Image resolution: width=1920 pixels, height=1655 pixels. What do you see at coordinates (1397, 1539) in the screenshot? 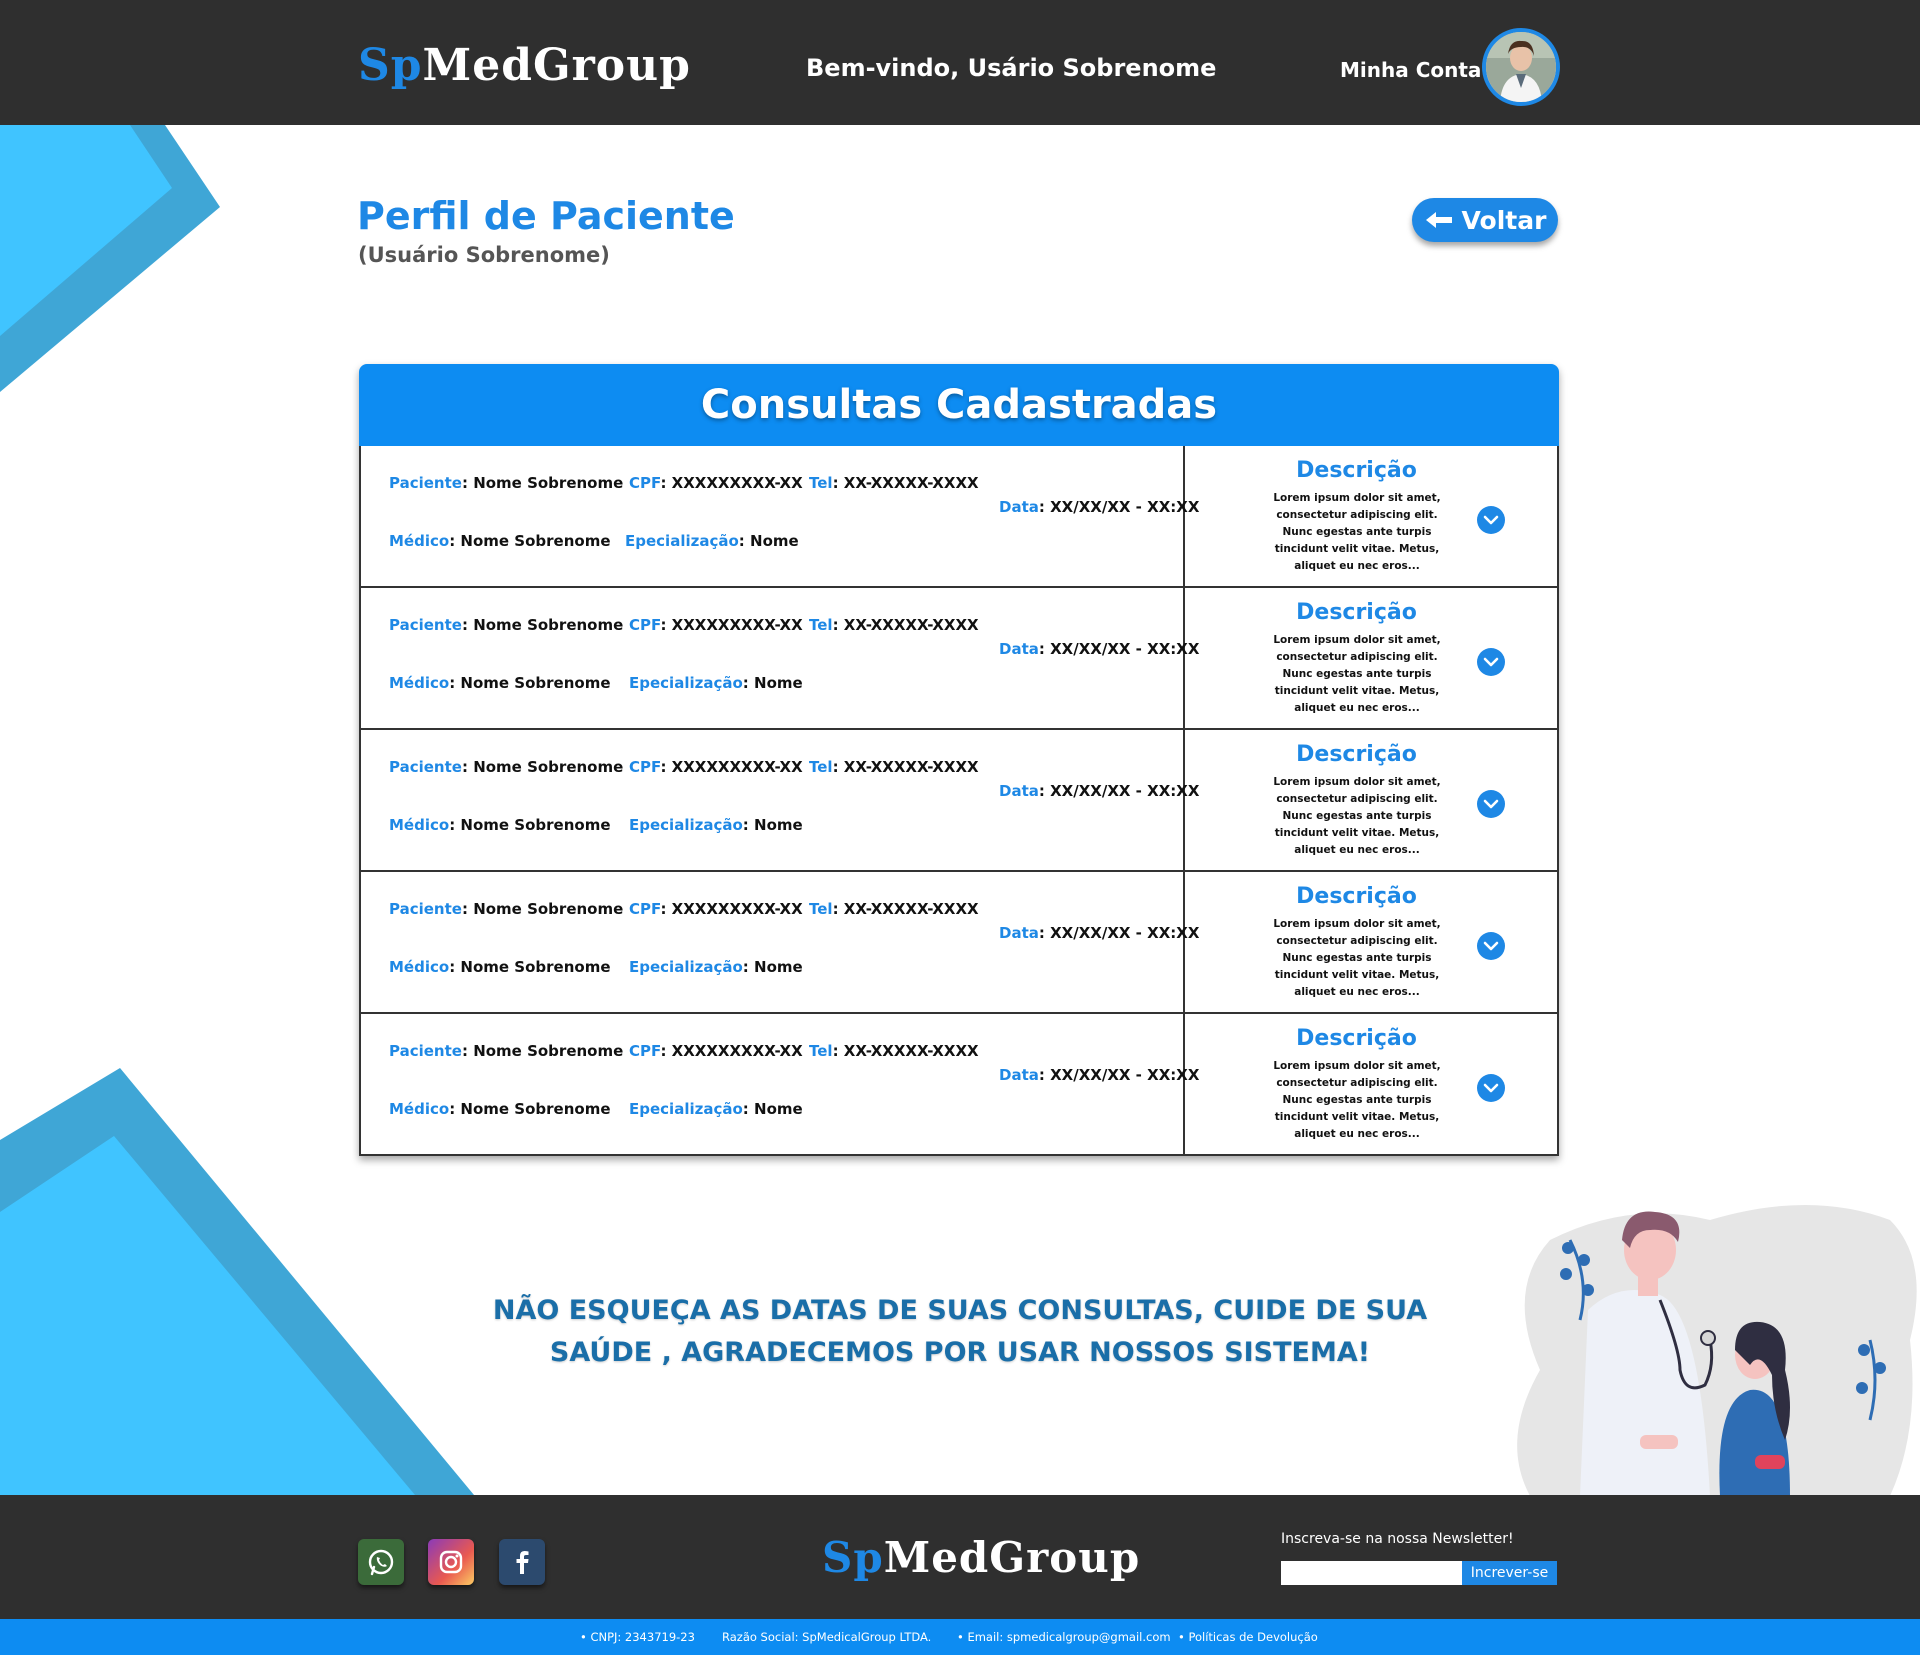
I see `newsletter-label: Inscreva-se na nossa Newsletter!` at bounding box center [1397, 1539].